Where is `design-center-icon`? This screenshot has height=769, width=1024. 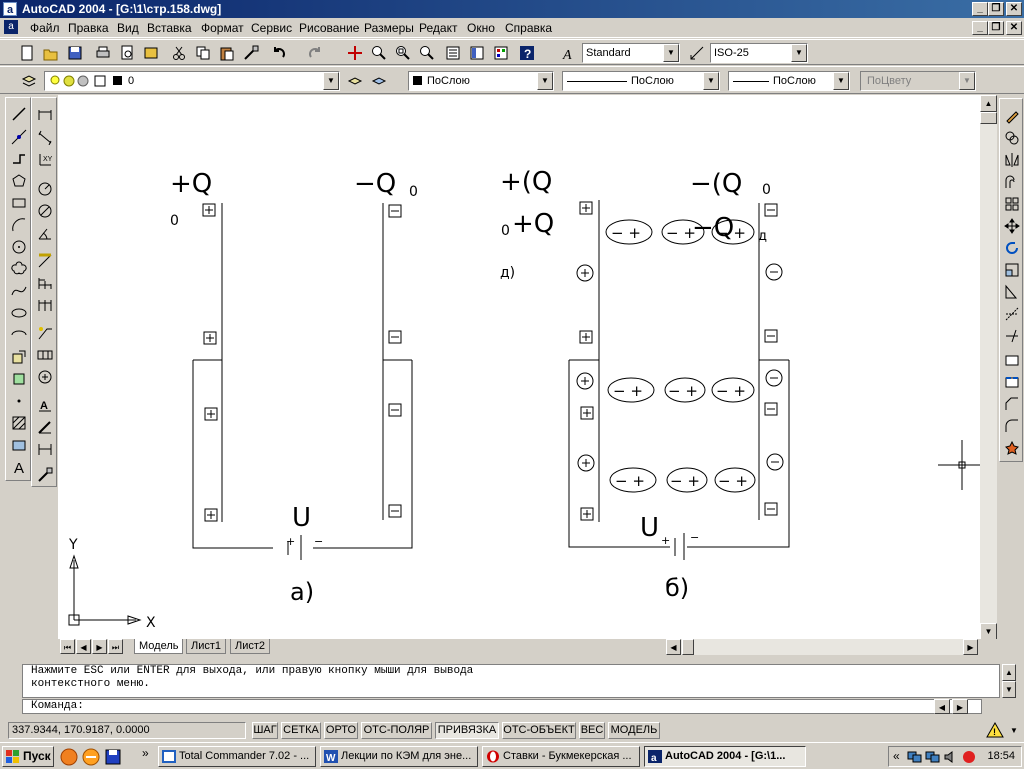 design-center-icon is located at coordinates (477, 53).